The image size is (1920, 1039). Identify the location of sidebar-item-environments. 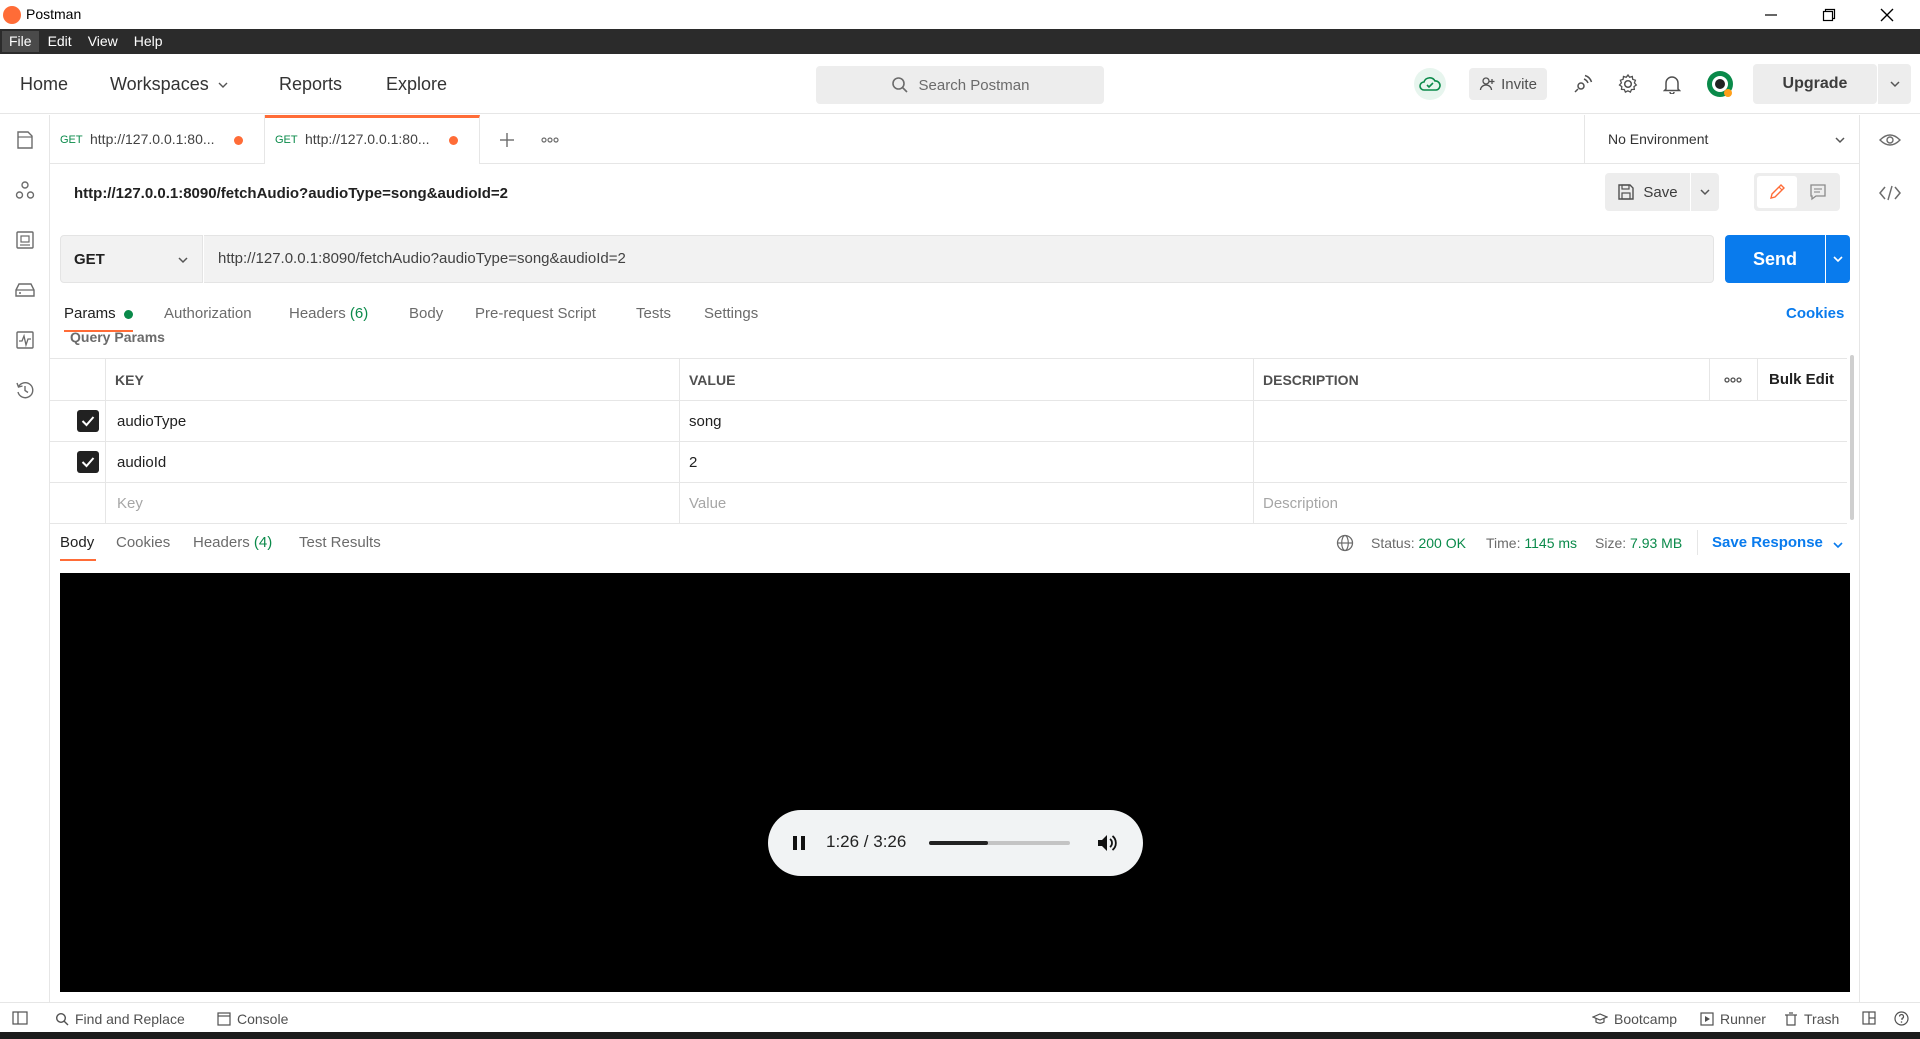
(25, 240).